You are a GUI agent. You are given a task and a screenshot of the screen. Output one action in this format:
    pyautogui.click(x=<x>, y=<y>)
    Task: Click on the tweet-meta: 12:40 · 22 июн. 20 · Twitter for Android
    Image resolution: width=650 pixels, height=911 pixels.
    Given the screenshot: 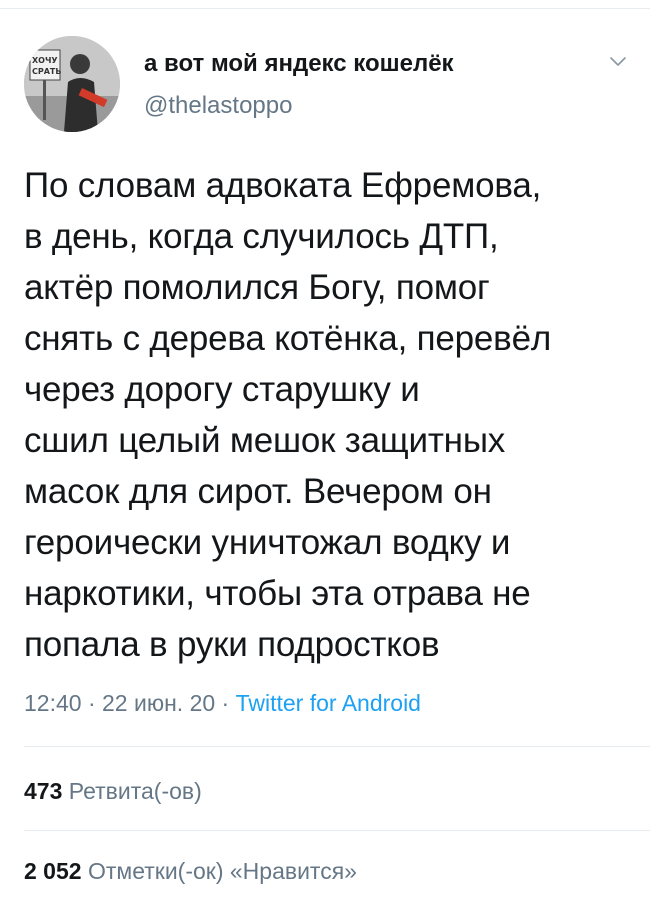 What is the action you would take?
    pyautogui.click(x=222, y=703)
    